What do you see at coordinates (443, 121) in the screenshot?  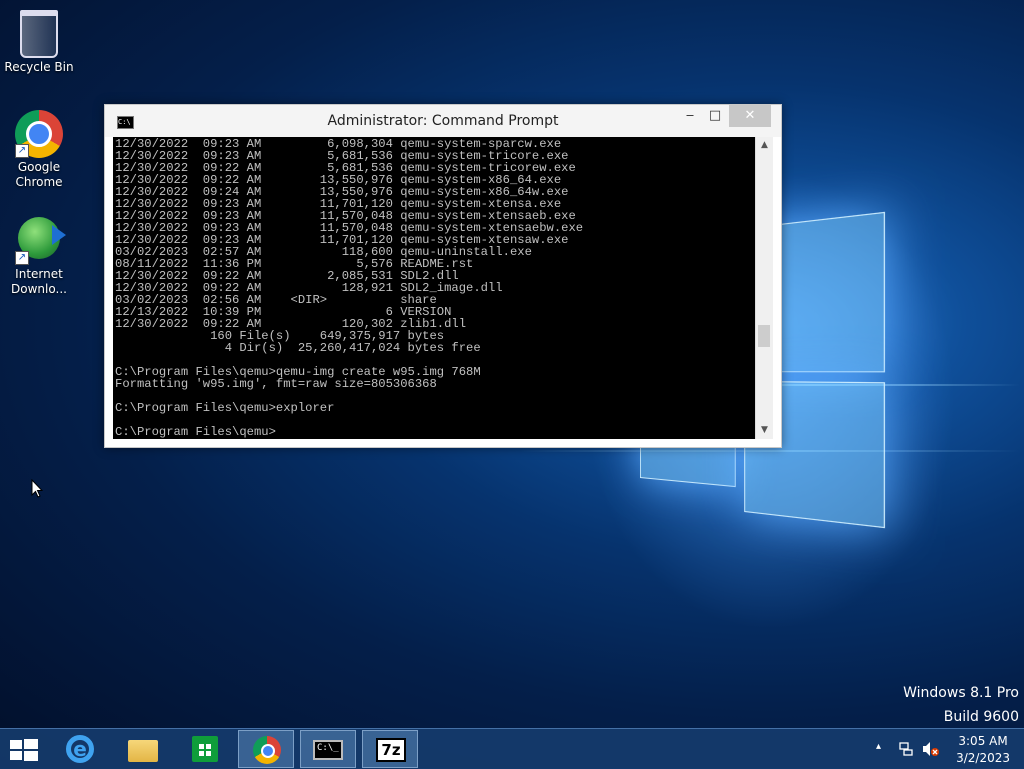 I see `window-titlebar: C:\ Administrator: Command Prompt ‒ □ ✕` at bounding box center [443, 121].